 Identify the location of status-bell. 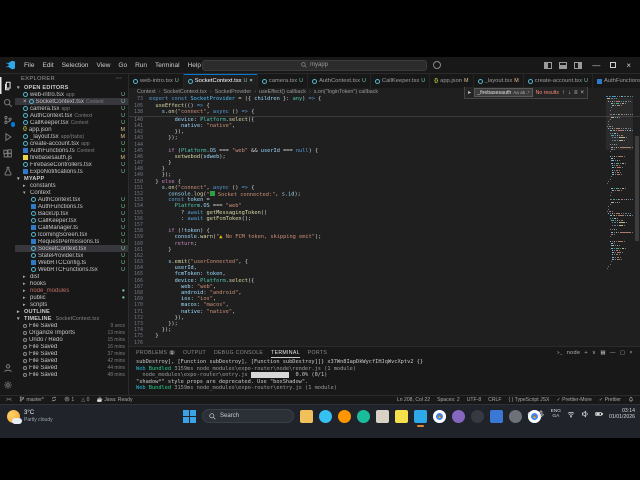
(631, 400).